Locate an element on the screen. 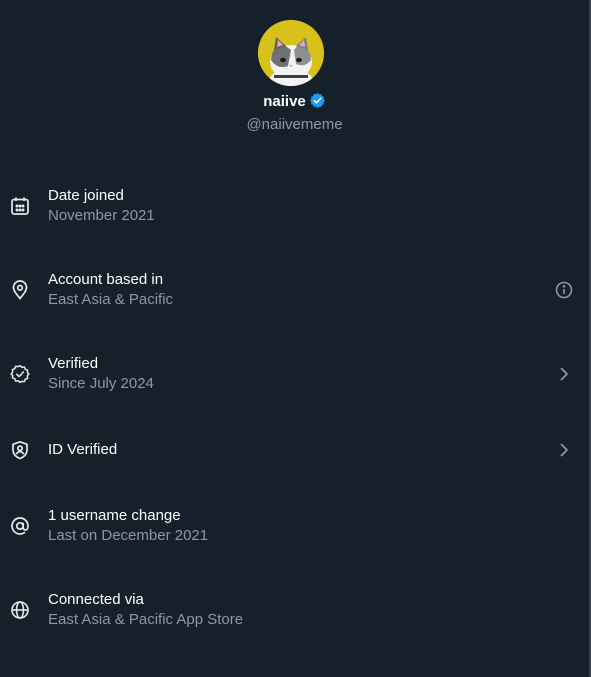 This screenshot has height=677, width=591. row-title: Date joined is located at coordinates (86, 195).